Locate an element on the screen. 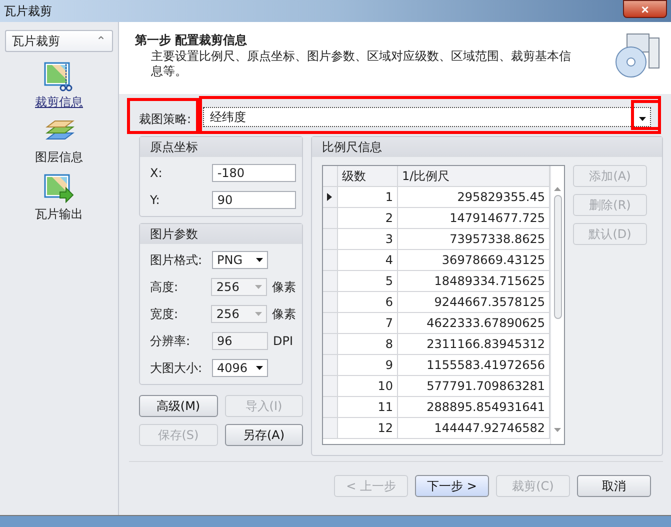 This screenshot has width=671, height=527. step-title: 第一步 配置裁剪信息 is located at coordinates (191, 40).